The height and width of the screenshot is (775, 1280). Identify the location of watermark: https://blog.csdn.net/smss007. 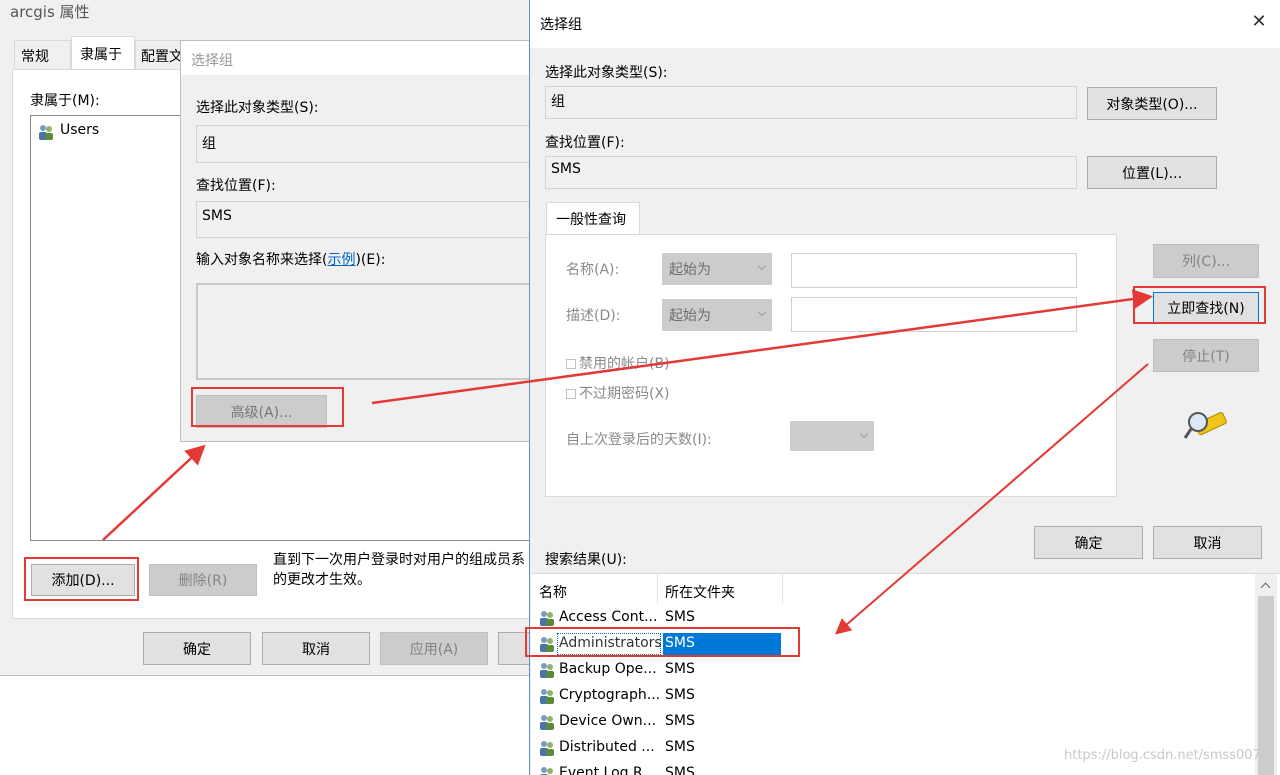
(1162, 755).